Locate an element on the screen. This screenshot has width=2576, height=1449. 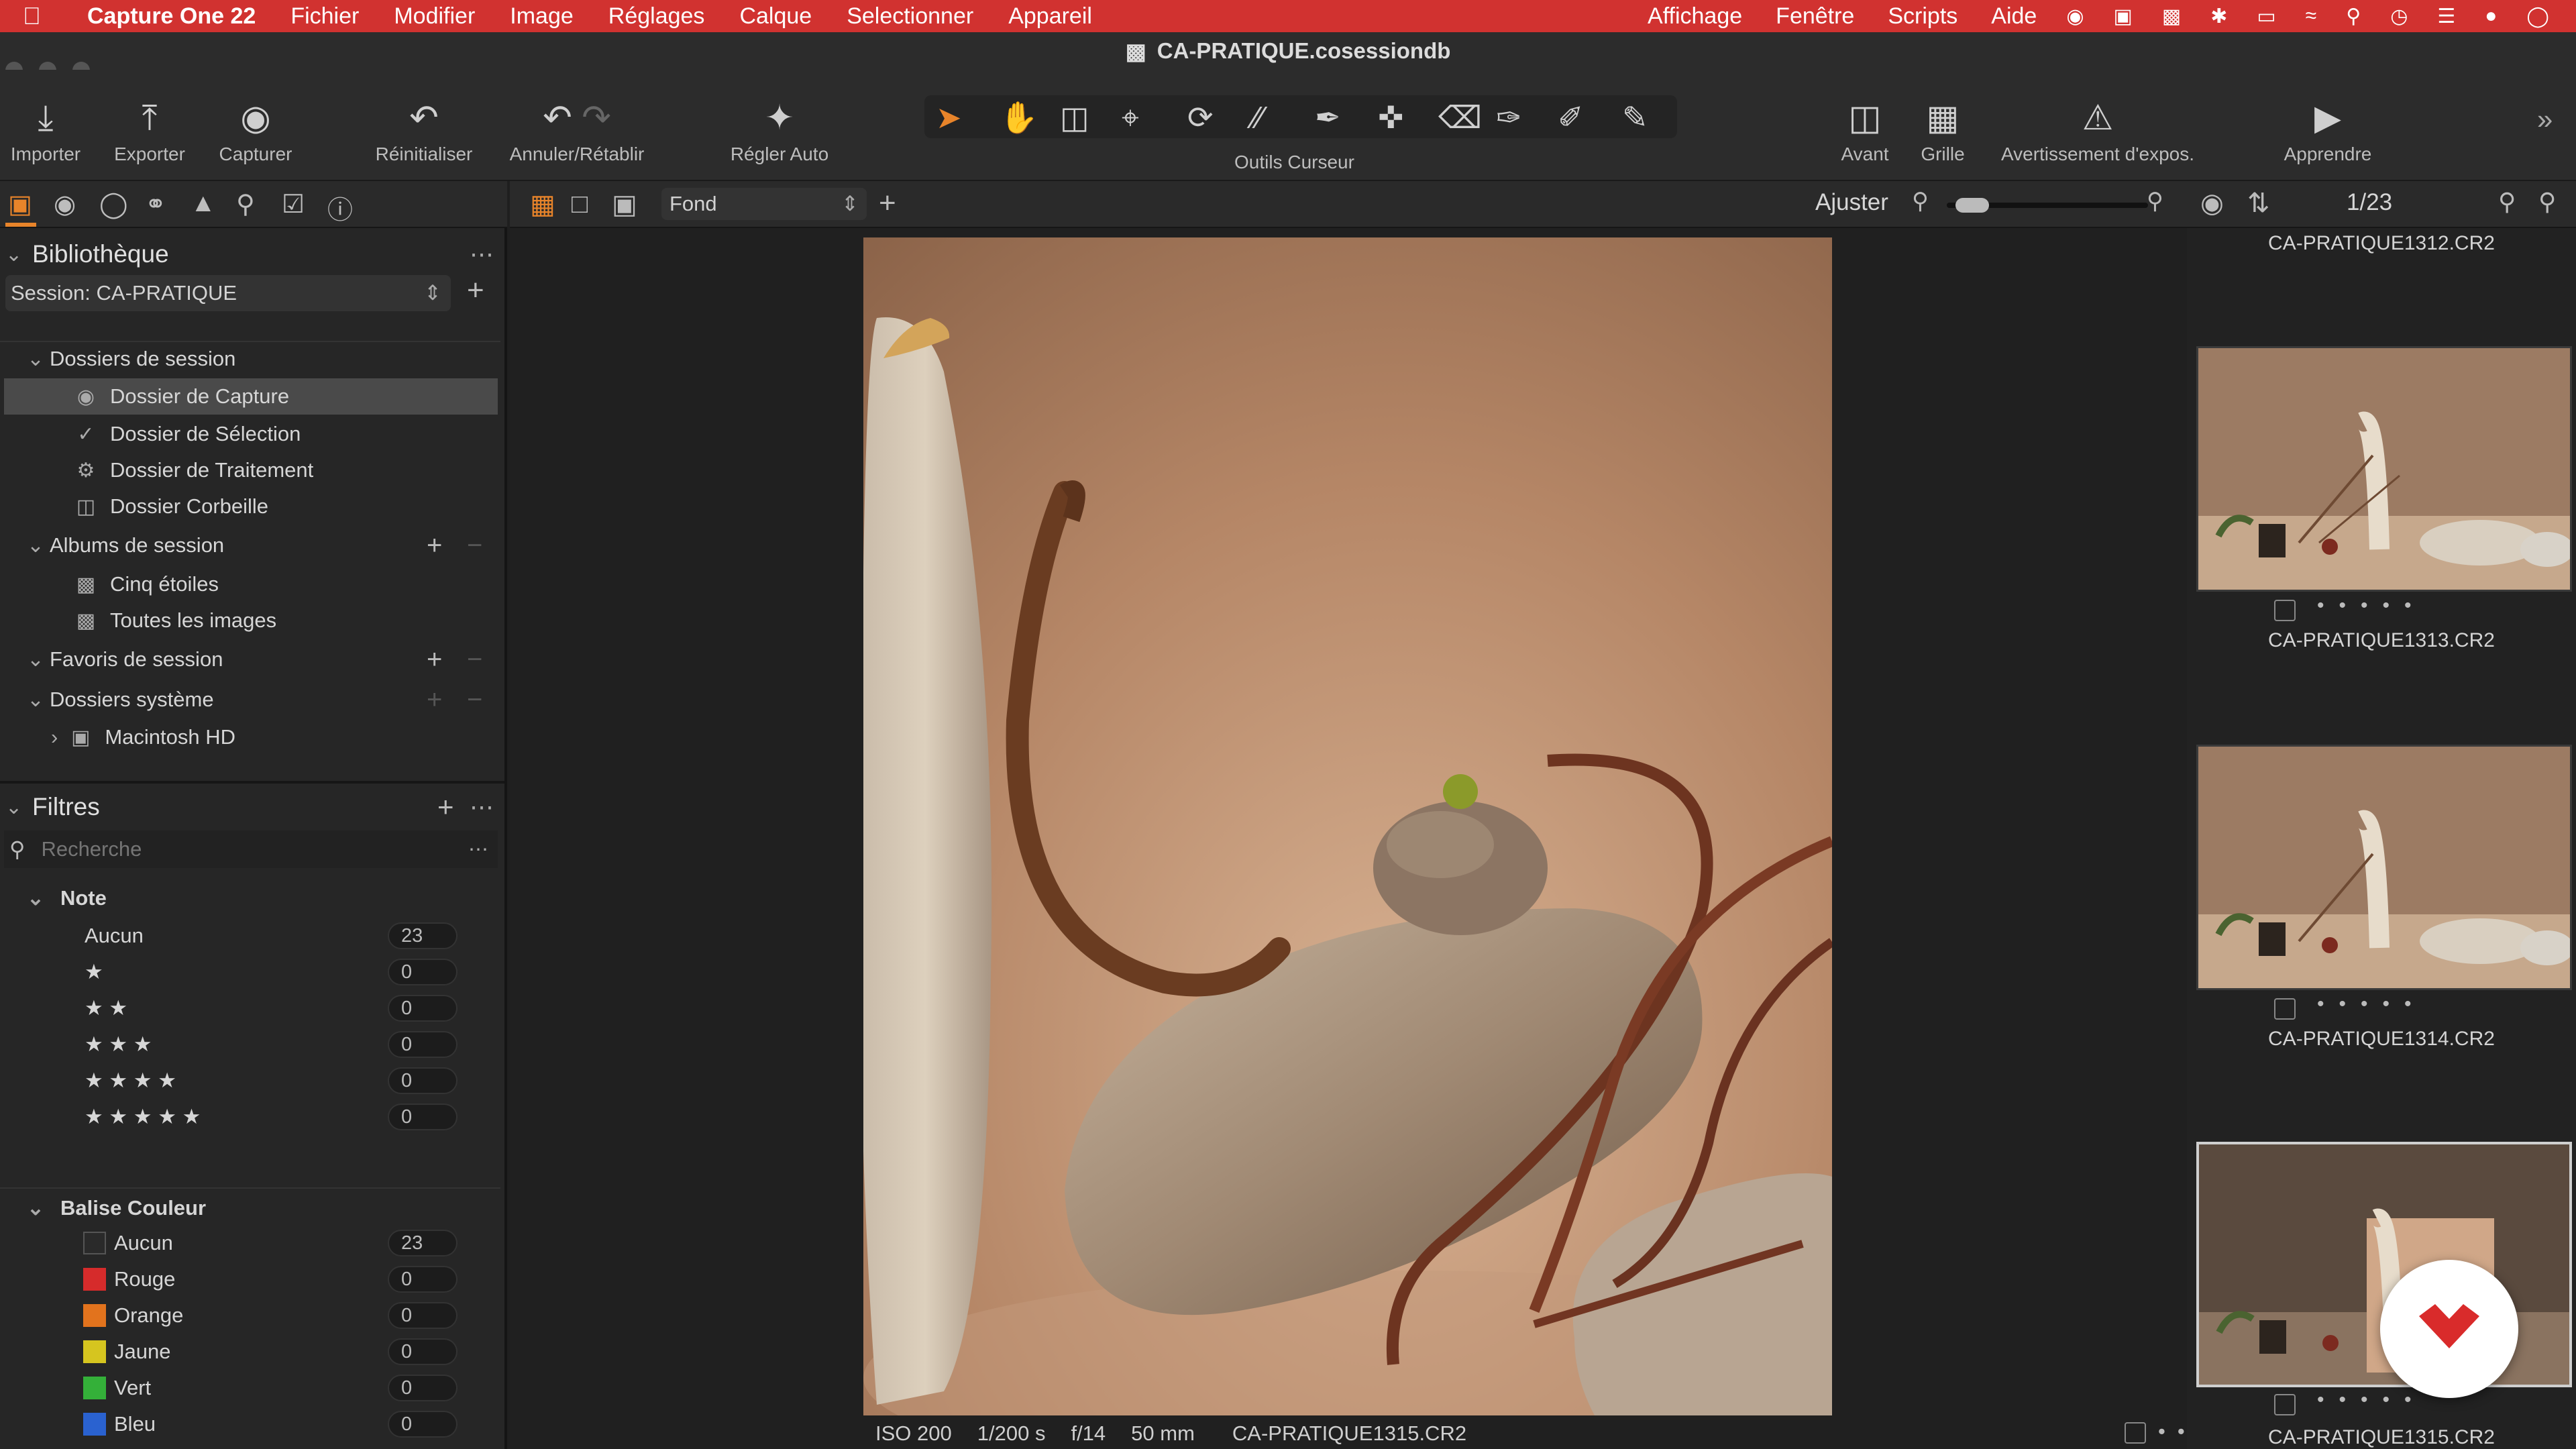
undo-redo-button: ↶ ↷ Annuler/Rétablir is located at coordinates (577, 131).